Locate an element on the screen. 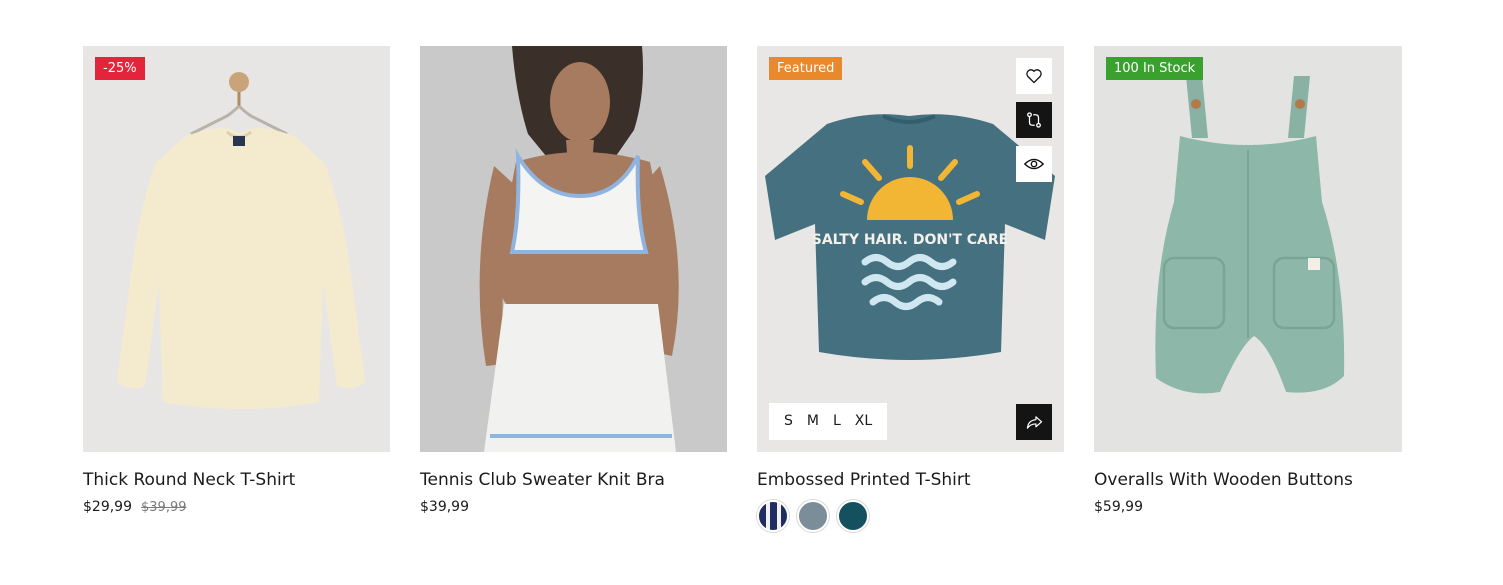 The width and height of the screenshot is (1503, 585). price-row: $59,99 is located at coordinates (1248, 507).